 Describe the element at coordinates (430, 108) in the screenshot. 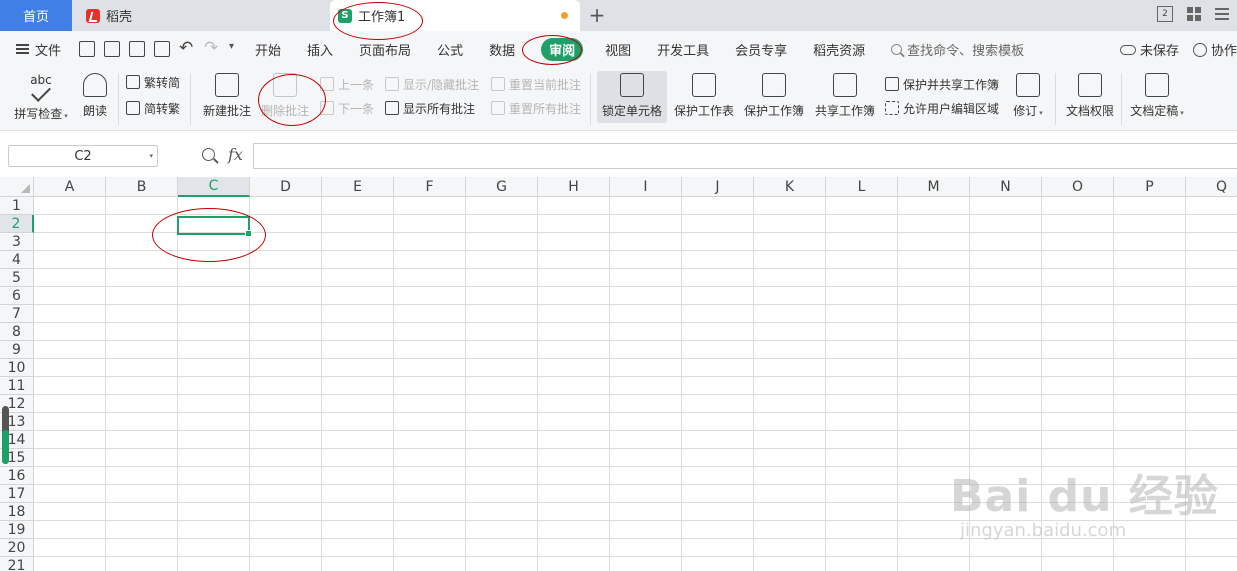

I see `show-all-comments-button: 显示所有批注` at that location.